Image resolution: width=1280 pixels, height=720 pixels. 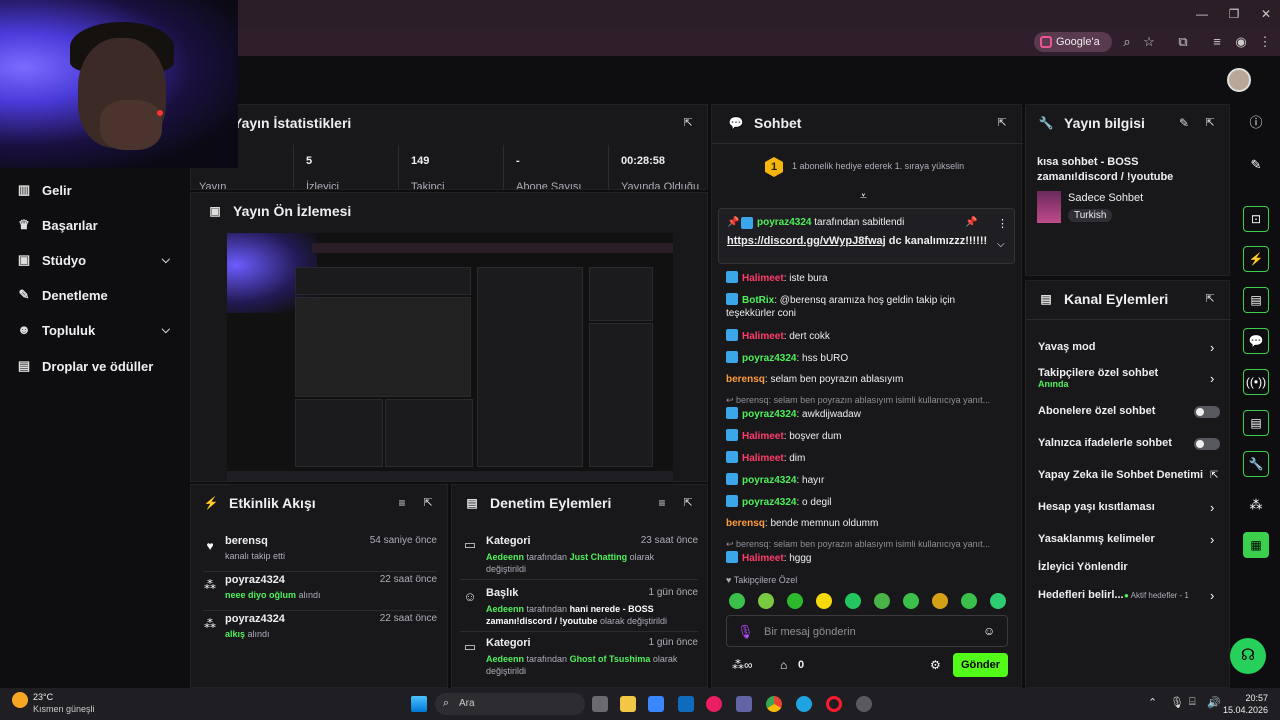 I want to click on emoji-icon: ☺, so click(x=989, y=631).